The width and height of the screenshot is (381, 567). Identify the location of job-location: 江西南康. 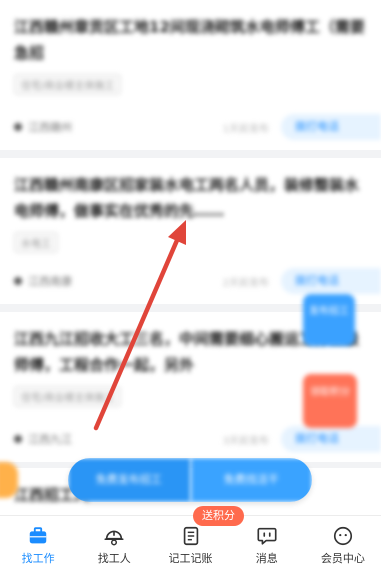
(50, 281).